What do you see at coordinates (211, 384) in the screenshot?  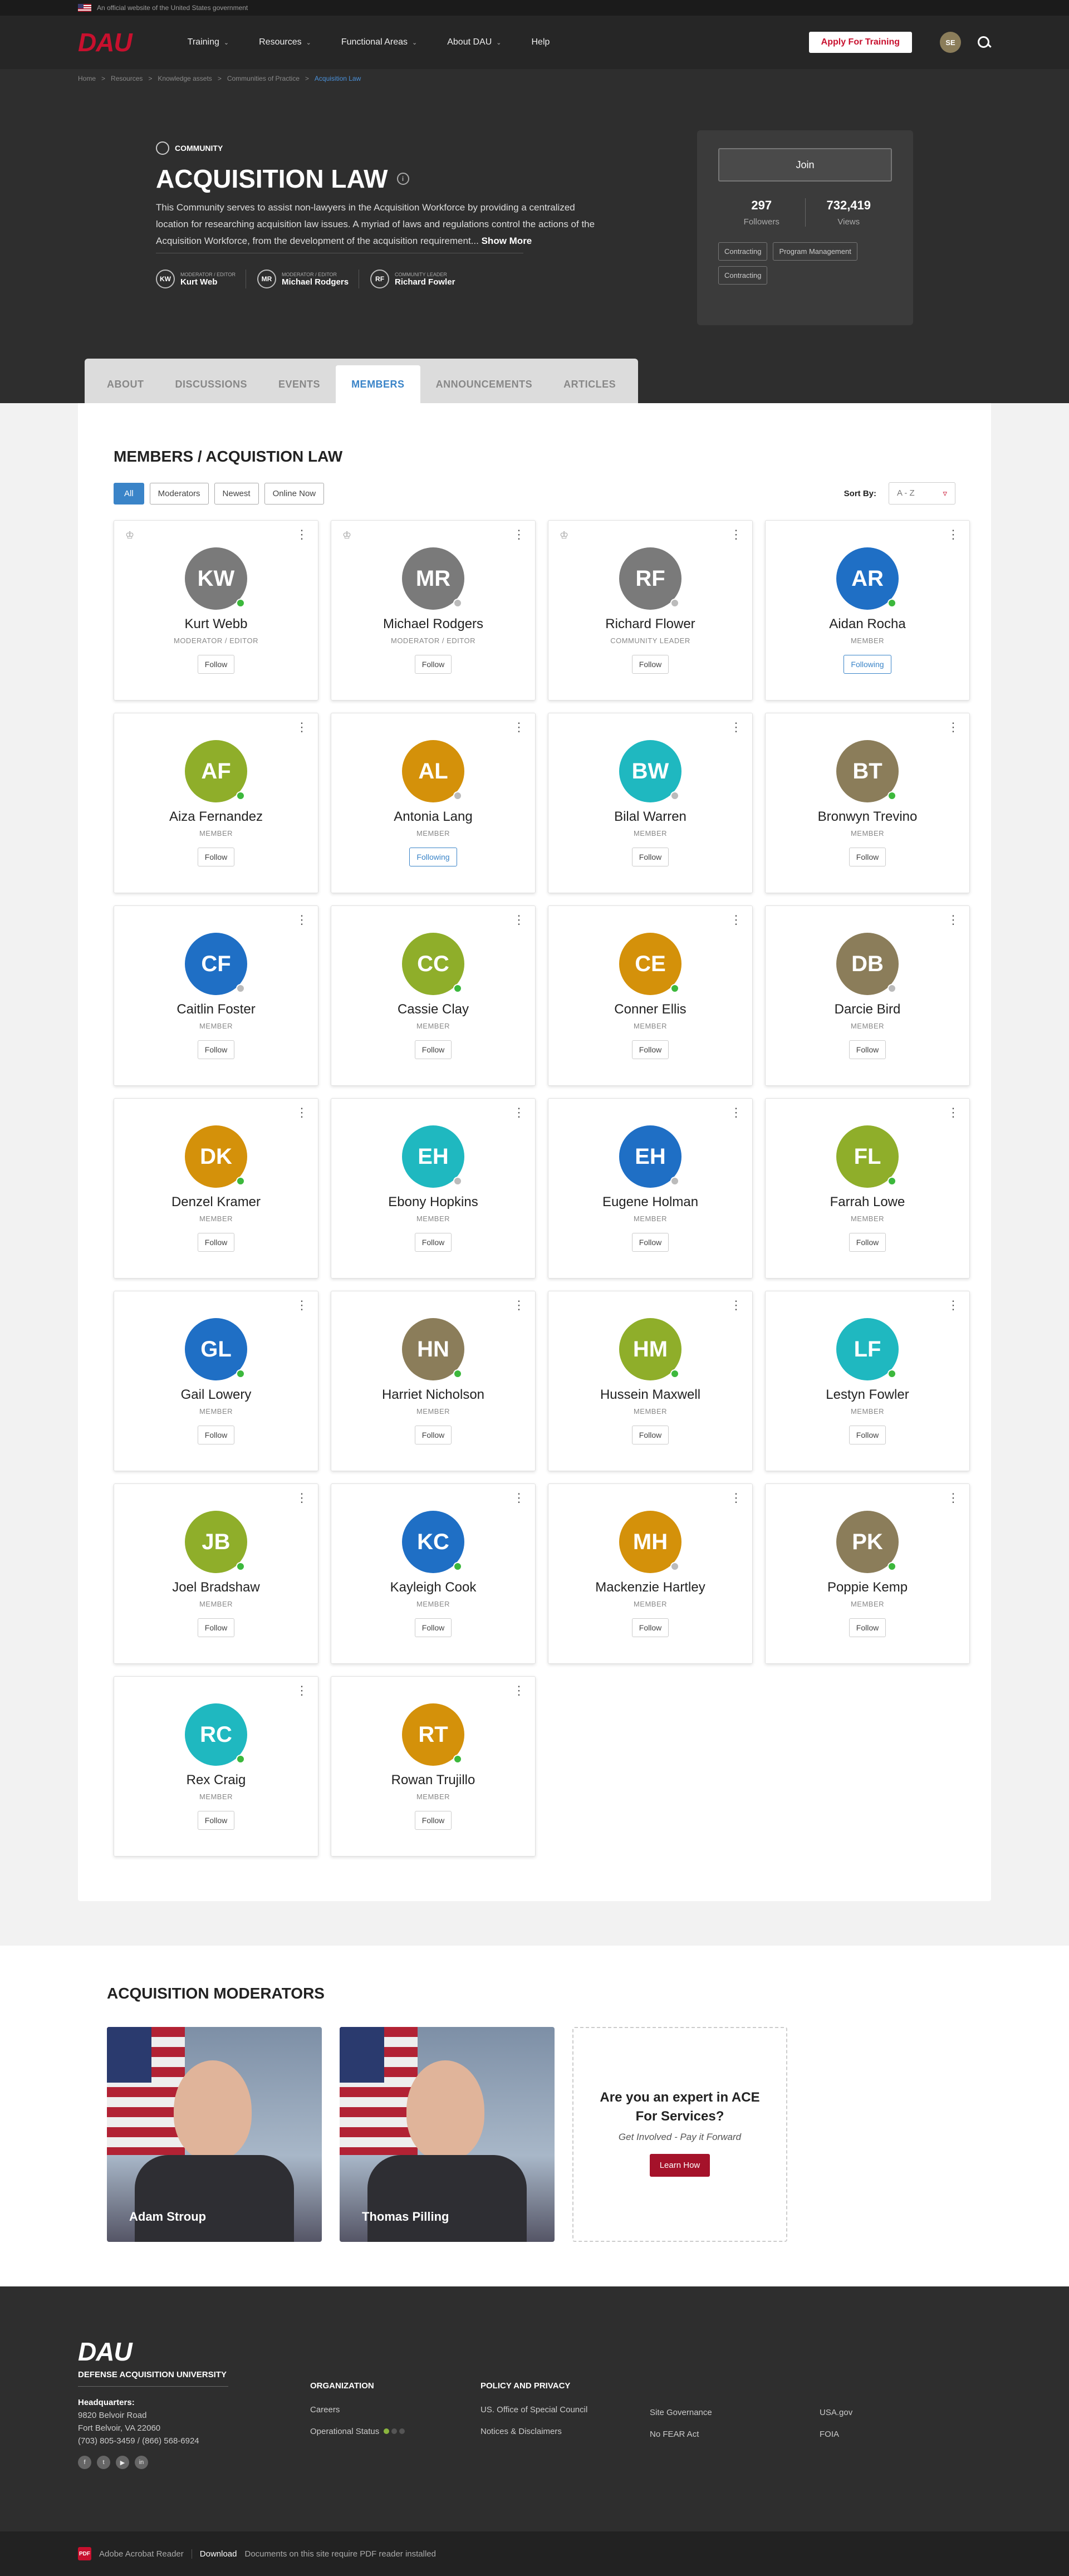 I see `tab-discussions: DISCUSSIONS` at bounding box center [211, 384].